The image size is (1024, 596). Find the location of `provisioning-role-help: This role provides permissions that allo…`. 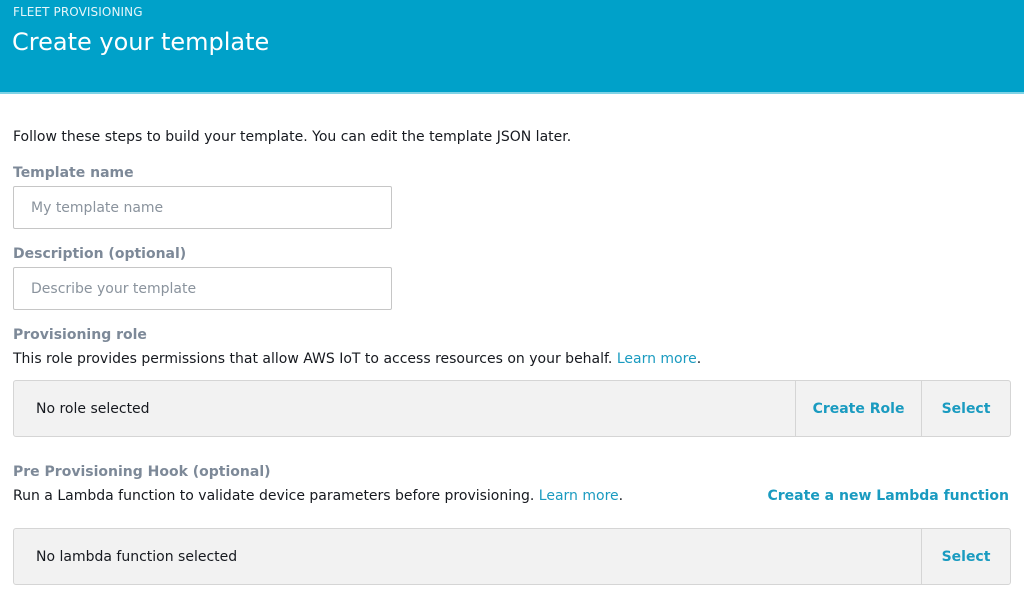

provisioning-role-help: This role provides permissions that allo… is located at coordinates (357, 359).